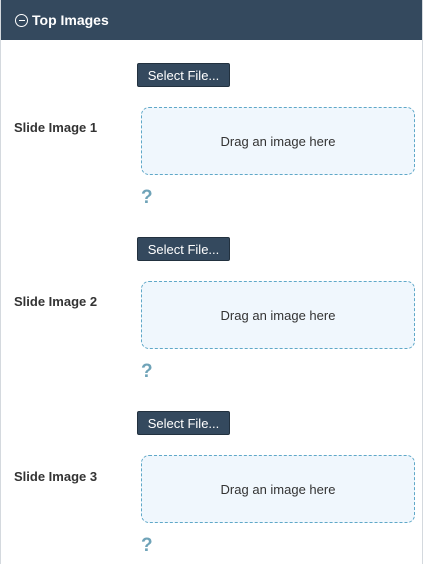  Describe the element at coordinates (70, 20) in the screenshot. I see `panel-title: Top Images` at that location.